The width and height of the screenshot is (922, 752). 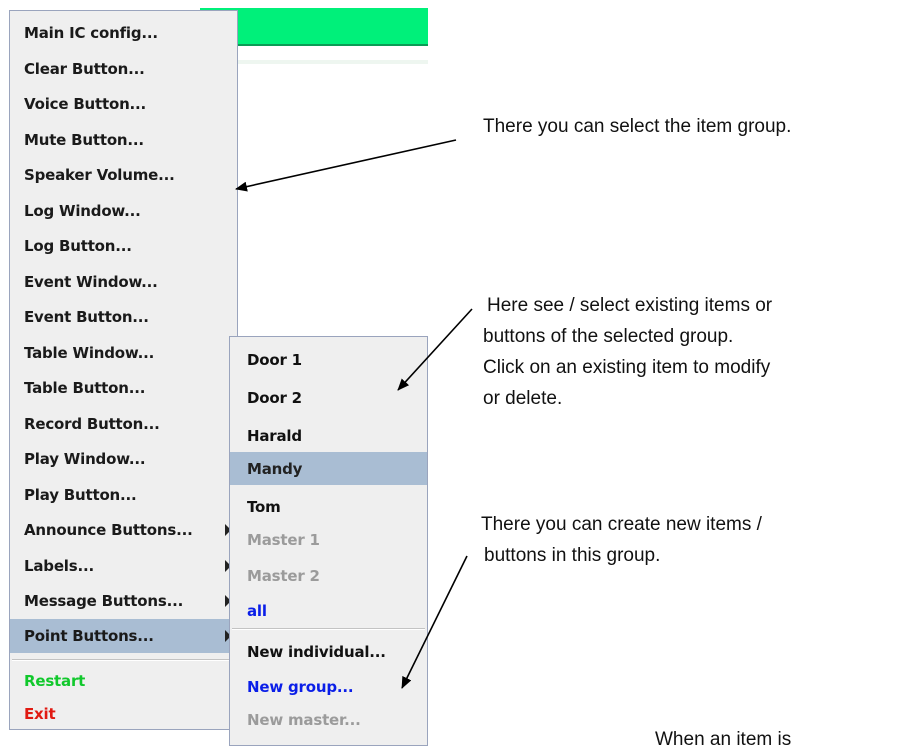 I want to click on arrow-to-menu, so click(x=346, y=165).